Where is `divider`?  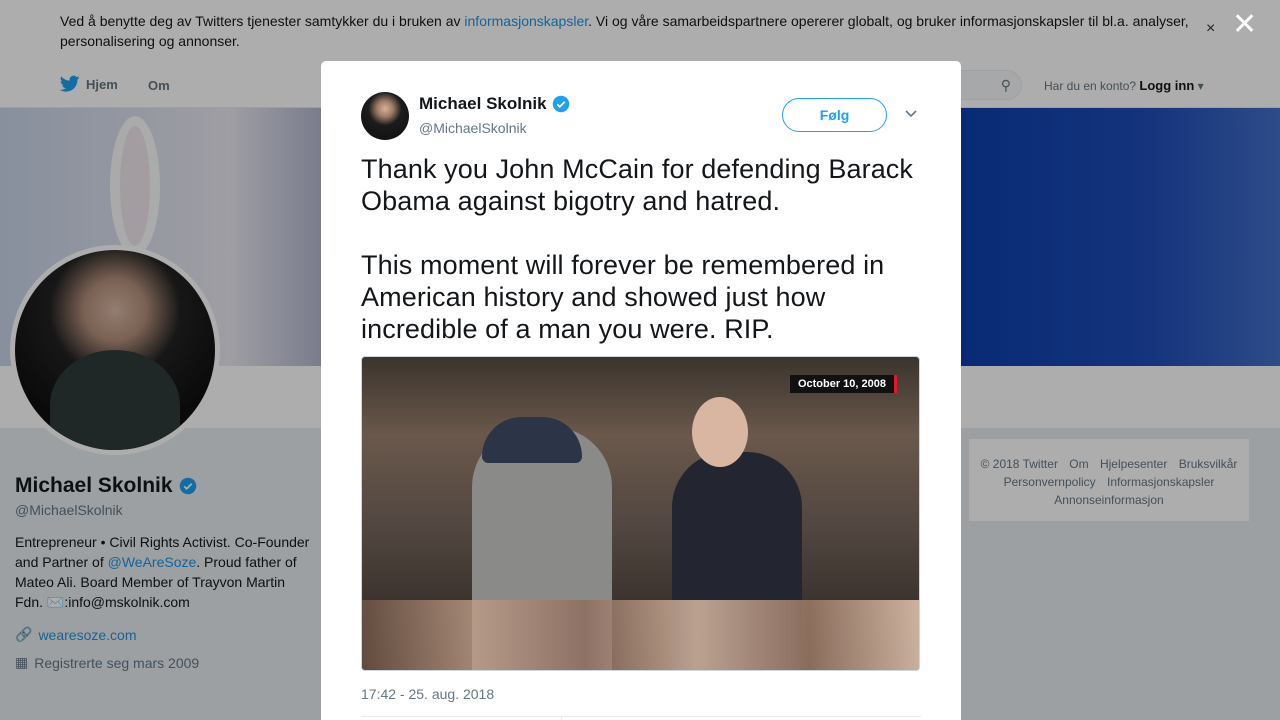 divider is located at coordinates (641, 716).